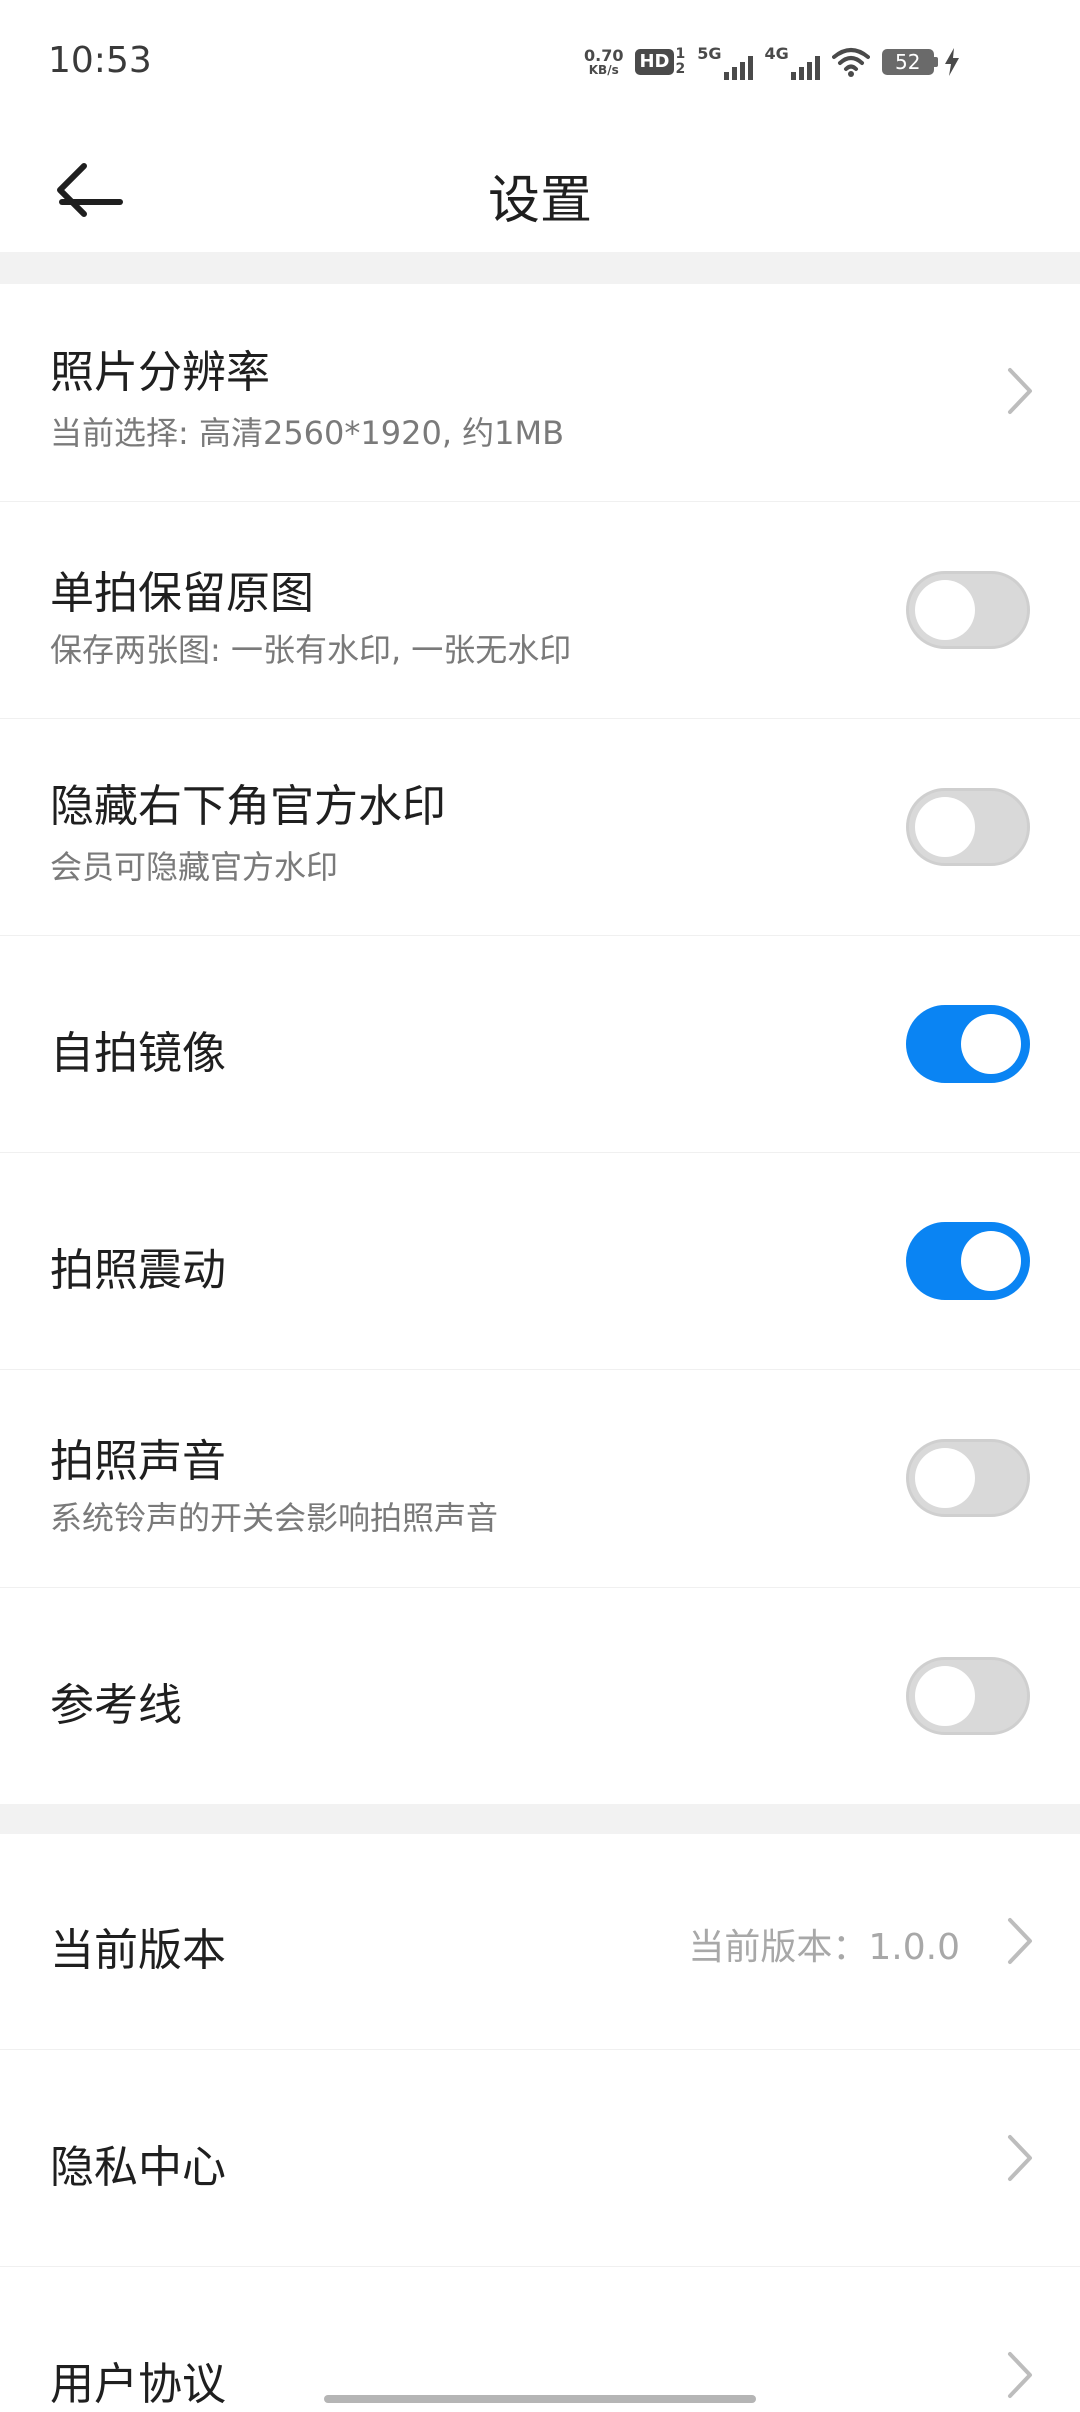  What do you see at coordinates (540, 2338) in the screenshot?
I see `setting-agreement: 用户协议` at bounding box center [540, 2338].